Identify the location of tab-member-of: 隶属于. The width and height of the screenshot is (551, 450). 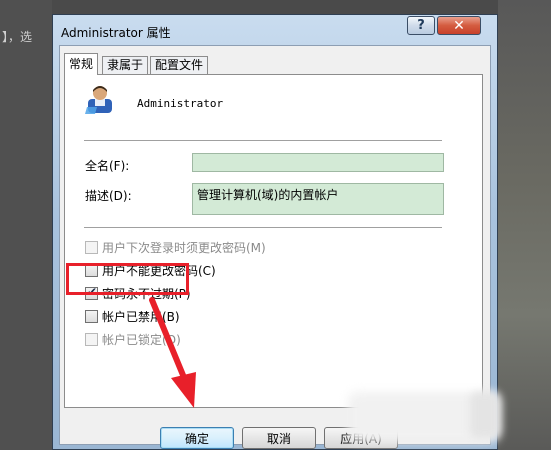
(125, 65).